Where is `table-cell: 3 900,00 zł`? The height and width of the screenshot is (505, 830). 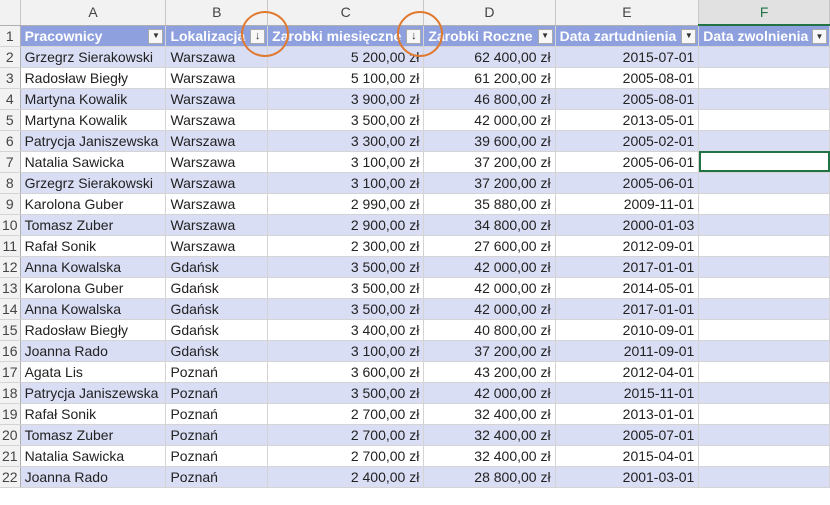
table-cell: 3 900,00 zł is located at coordinates (346, 99).